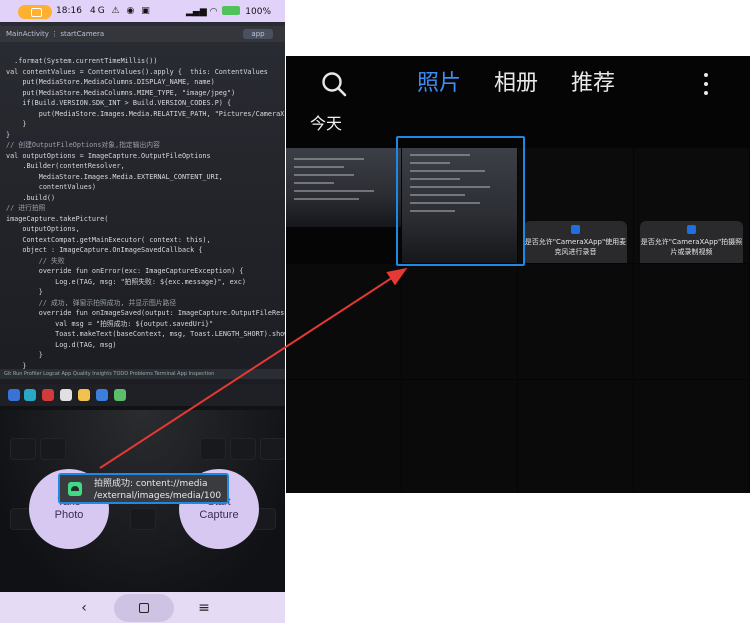  I want to click on section-title-today: 今天, so click(326, 123).